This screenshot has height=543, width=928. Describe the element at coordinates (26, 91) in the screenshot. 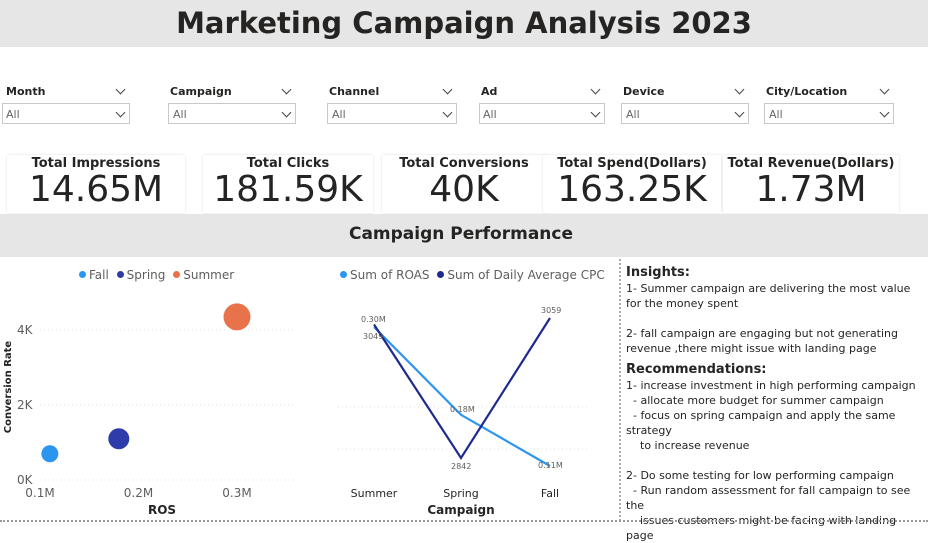

I see `slicer-month-label: Month` at that location.